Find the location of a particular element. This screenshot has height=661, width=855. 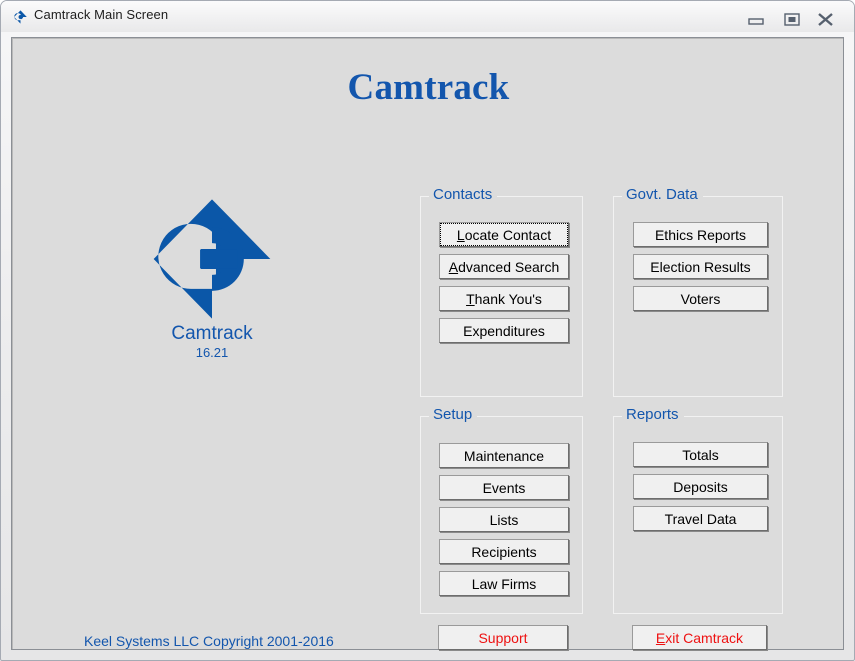

deposits-button: Deposits is located at coordinates (700, 486).